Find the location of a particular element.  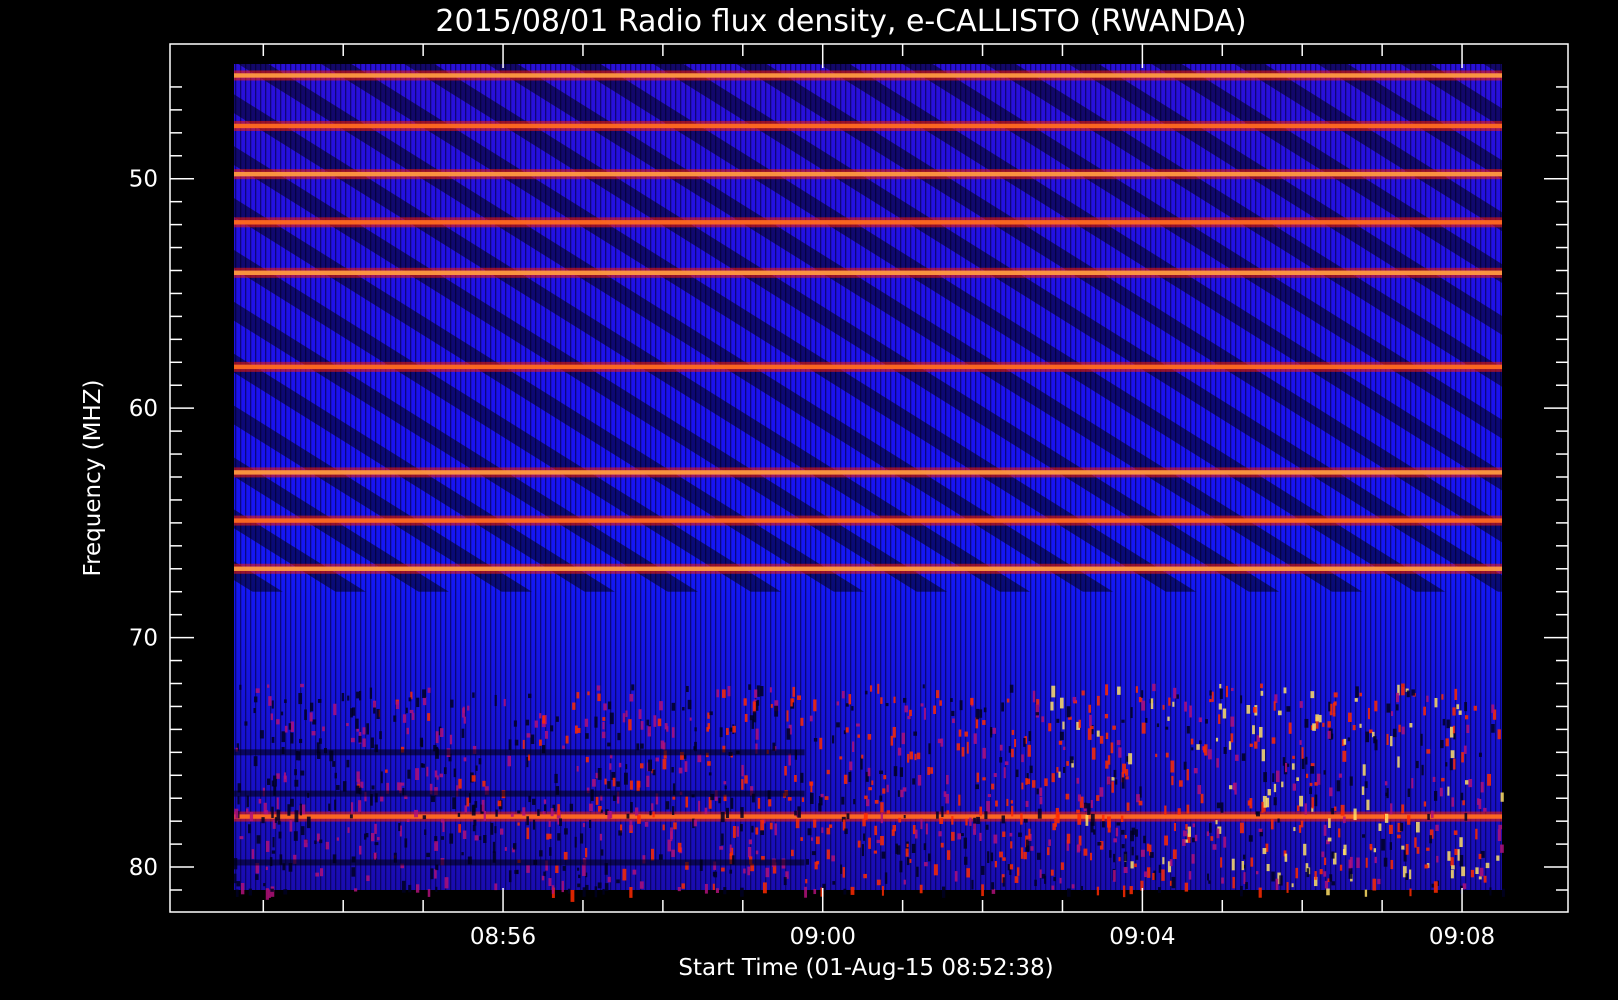

y-tick-label: 60 is located at coordinates (143, 409).